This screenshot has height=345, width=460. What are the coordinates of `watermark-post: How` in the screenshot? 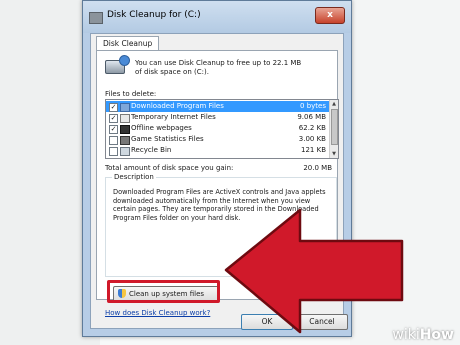 It's located at (436, 335).